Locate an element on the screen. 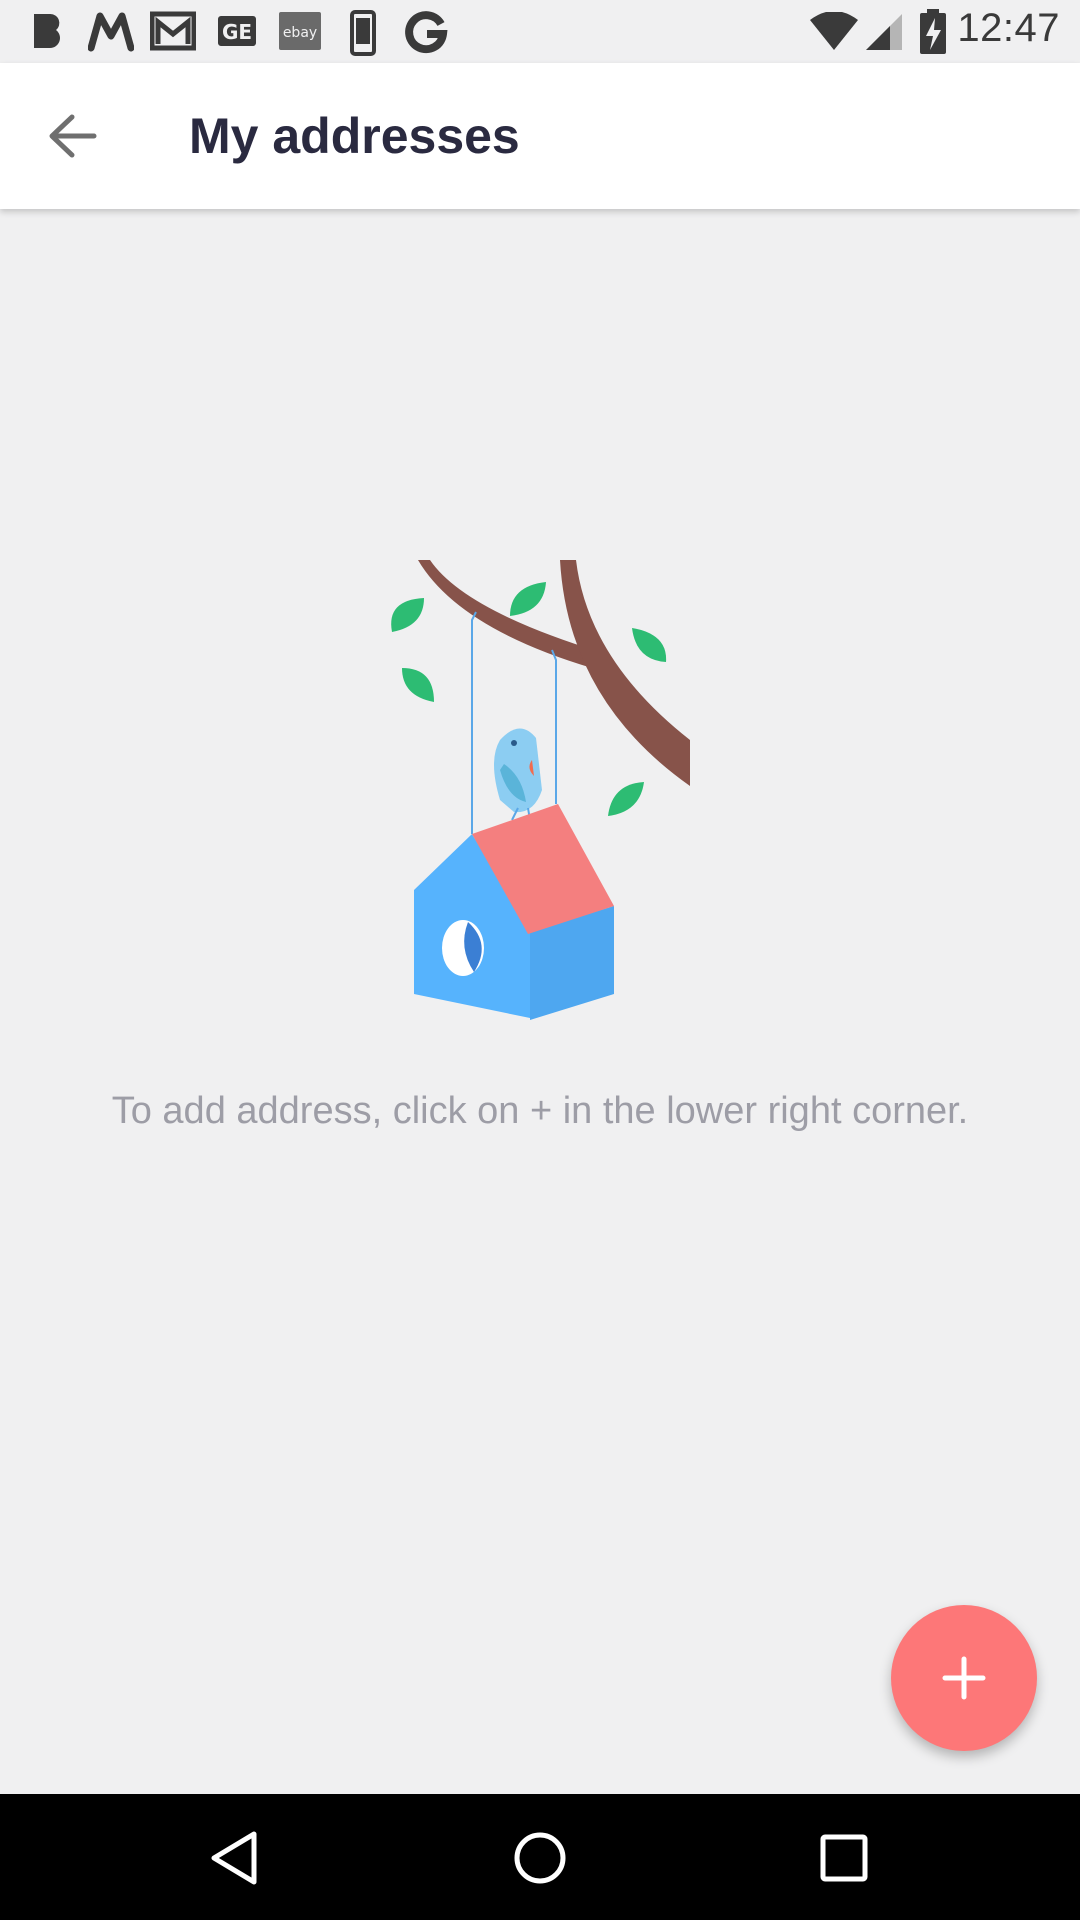 This screenshot has width=1080, height=1920. svg-text: GE is located at coordinates (237, 32).